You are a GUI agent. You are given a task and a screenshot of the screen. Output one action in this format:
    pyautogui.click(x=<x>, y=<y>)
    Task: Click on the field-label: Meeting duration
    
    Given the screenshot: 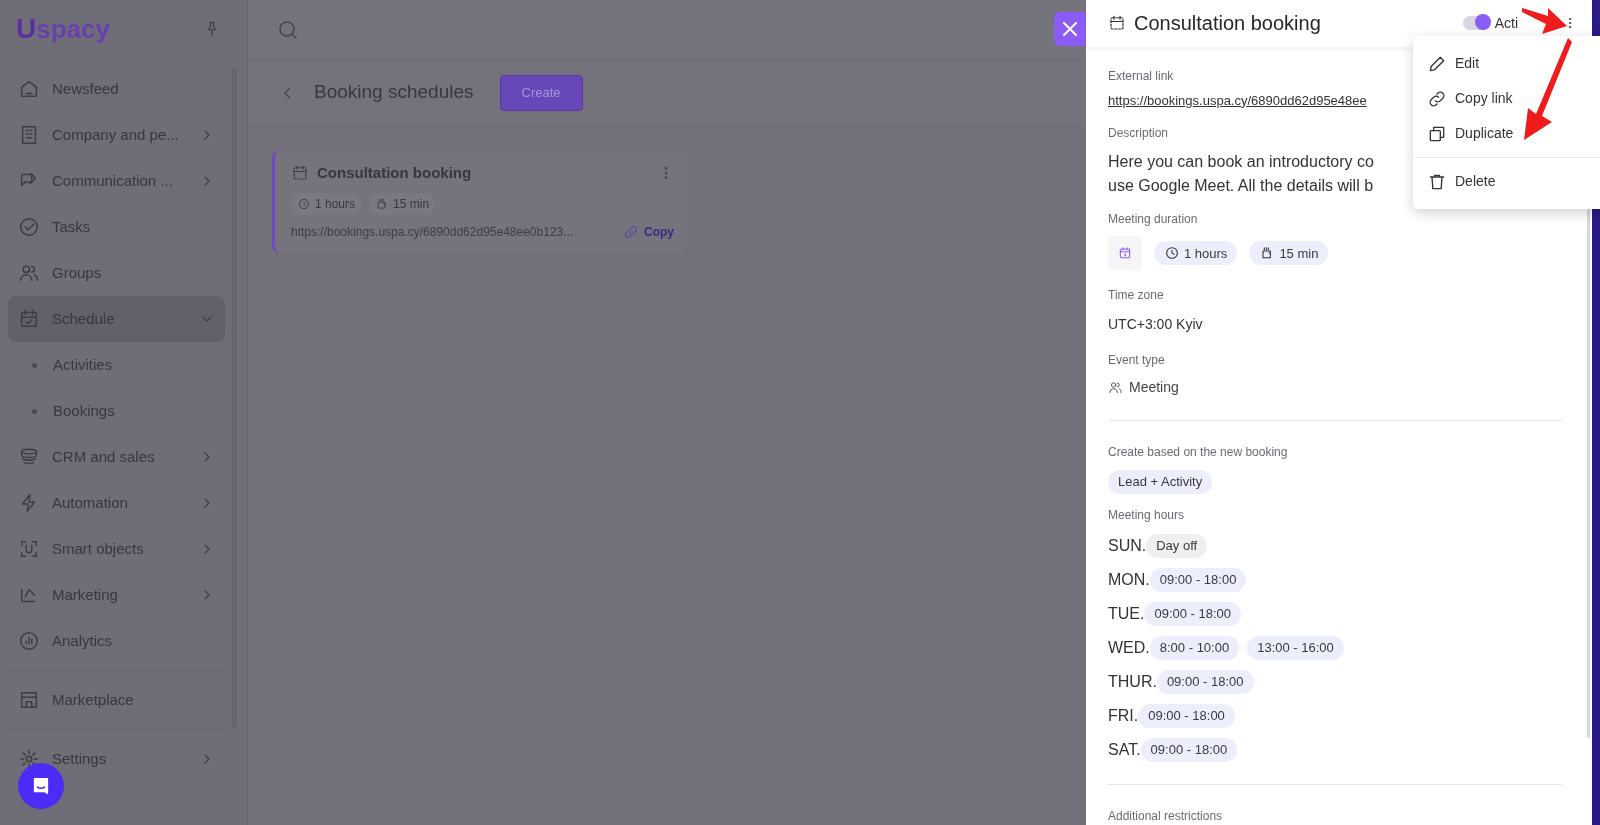 What is the action you would take?
    pyautogui.click(x=1153, y=220)
    